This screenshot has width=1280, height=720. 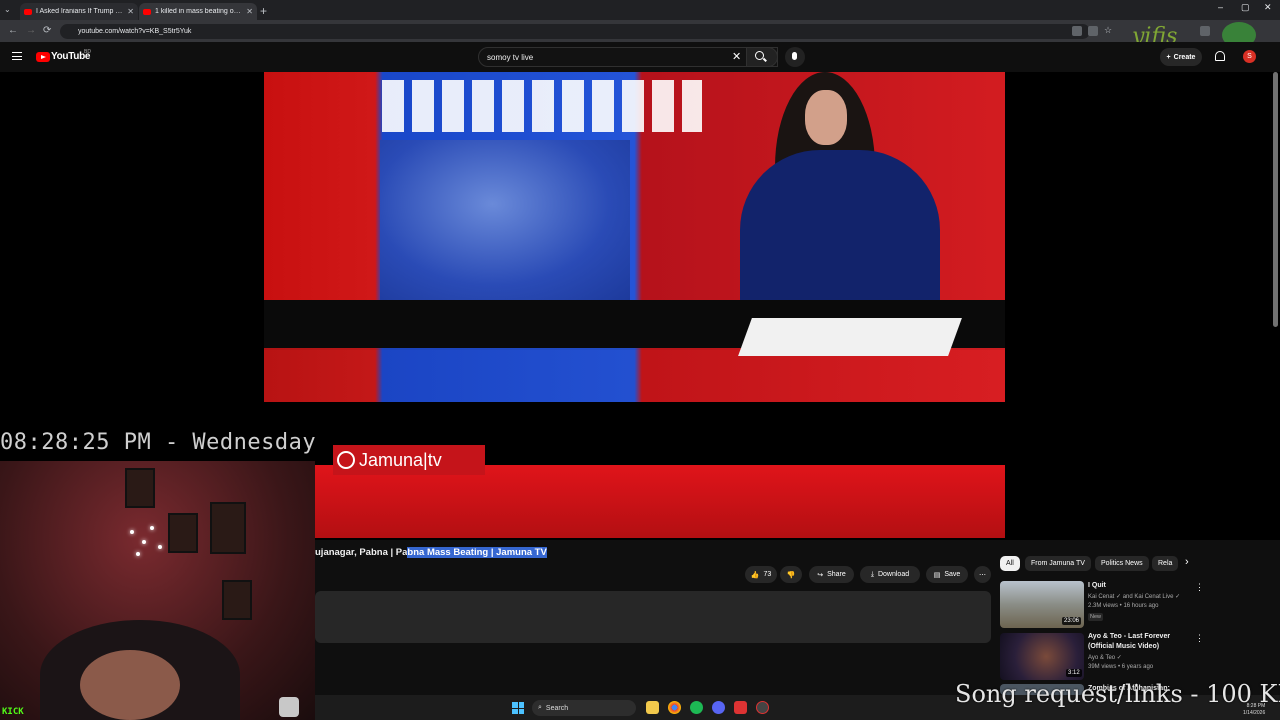 What do you see at coordinates (1205, 31) in the screenshot?
I see `extensions-icon` at bounding box center [1205, 31].